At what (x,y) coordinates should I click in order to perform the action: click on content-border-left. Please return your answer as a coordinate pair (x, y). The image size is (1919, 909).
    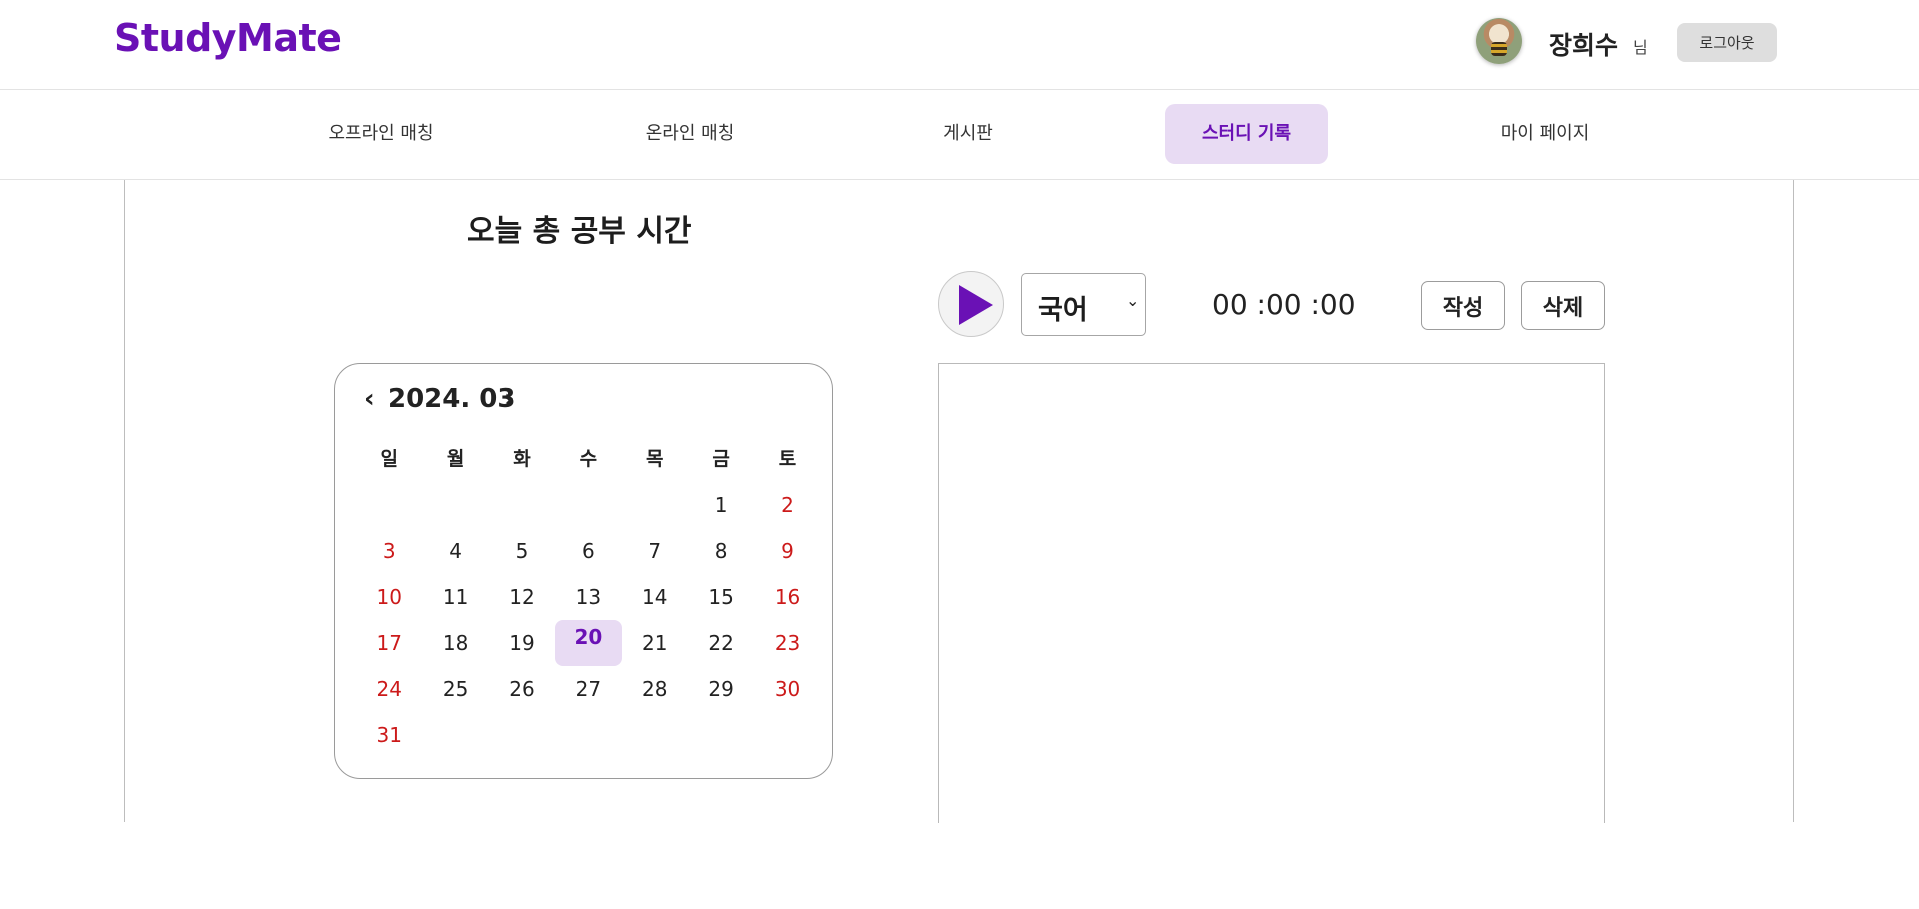
    Looking at the image, I should click on (124, 501).